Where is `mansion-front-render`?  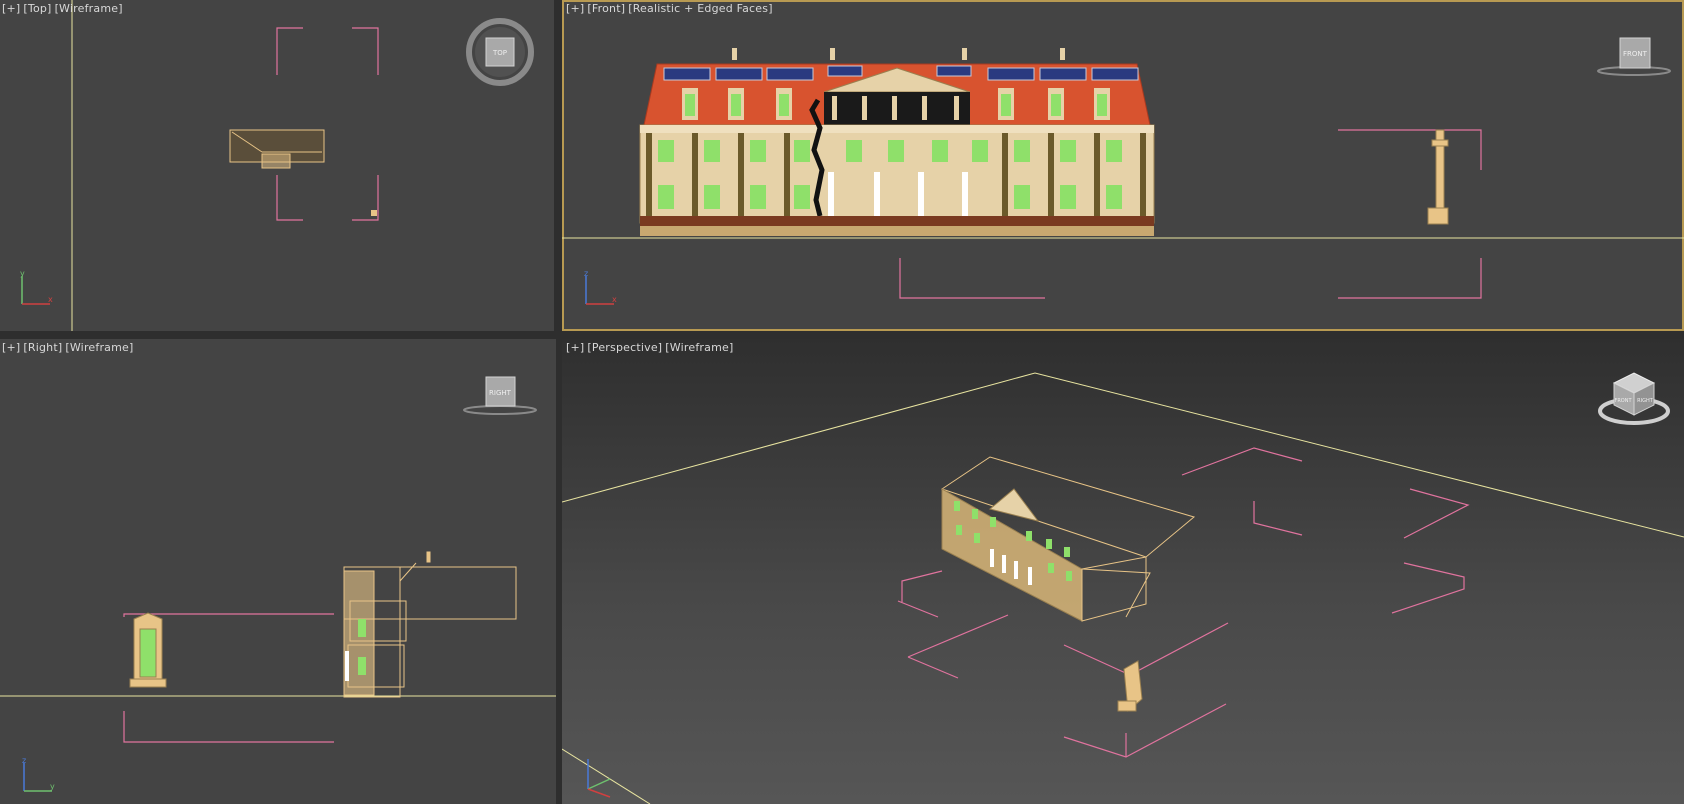 mansion-front-render is located at coordinates (897, 142).